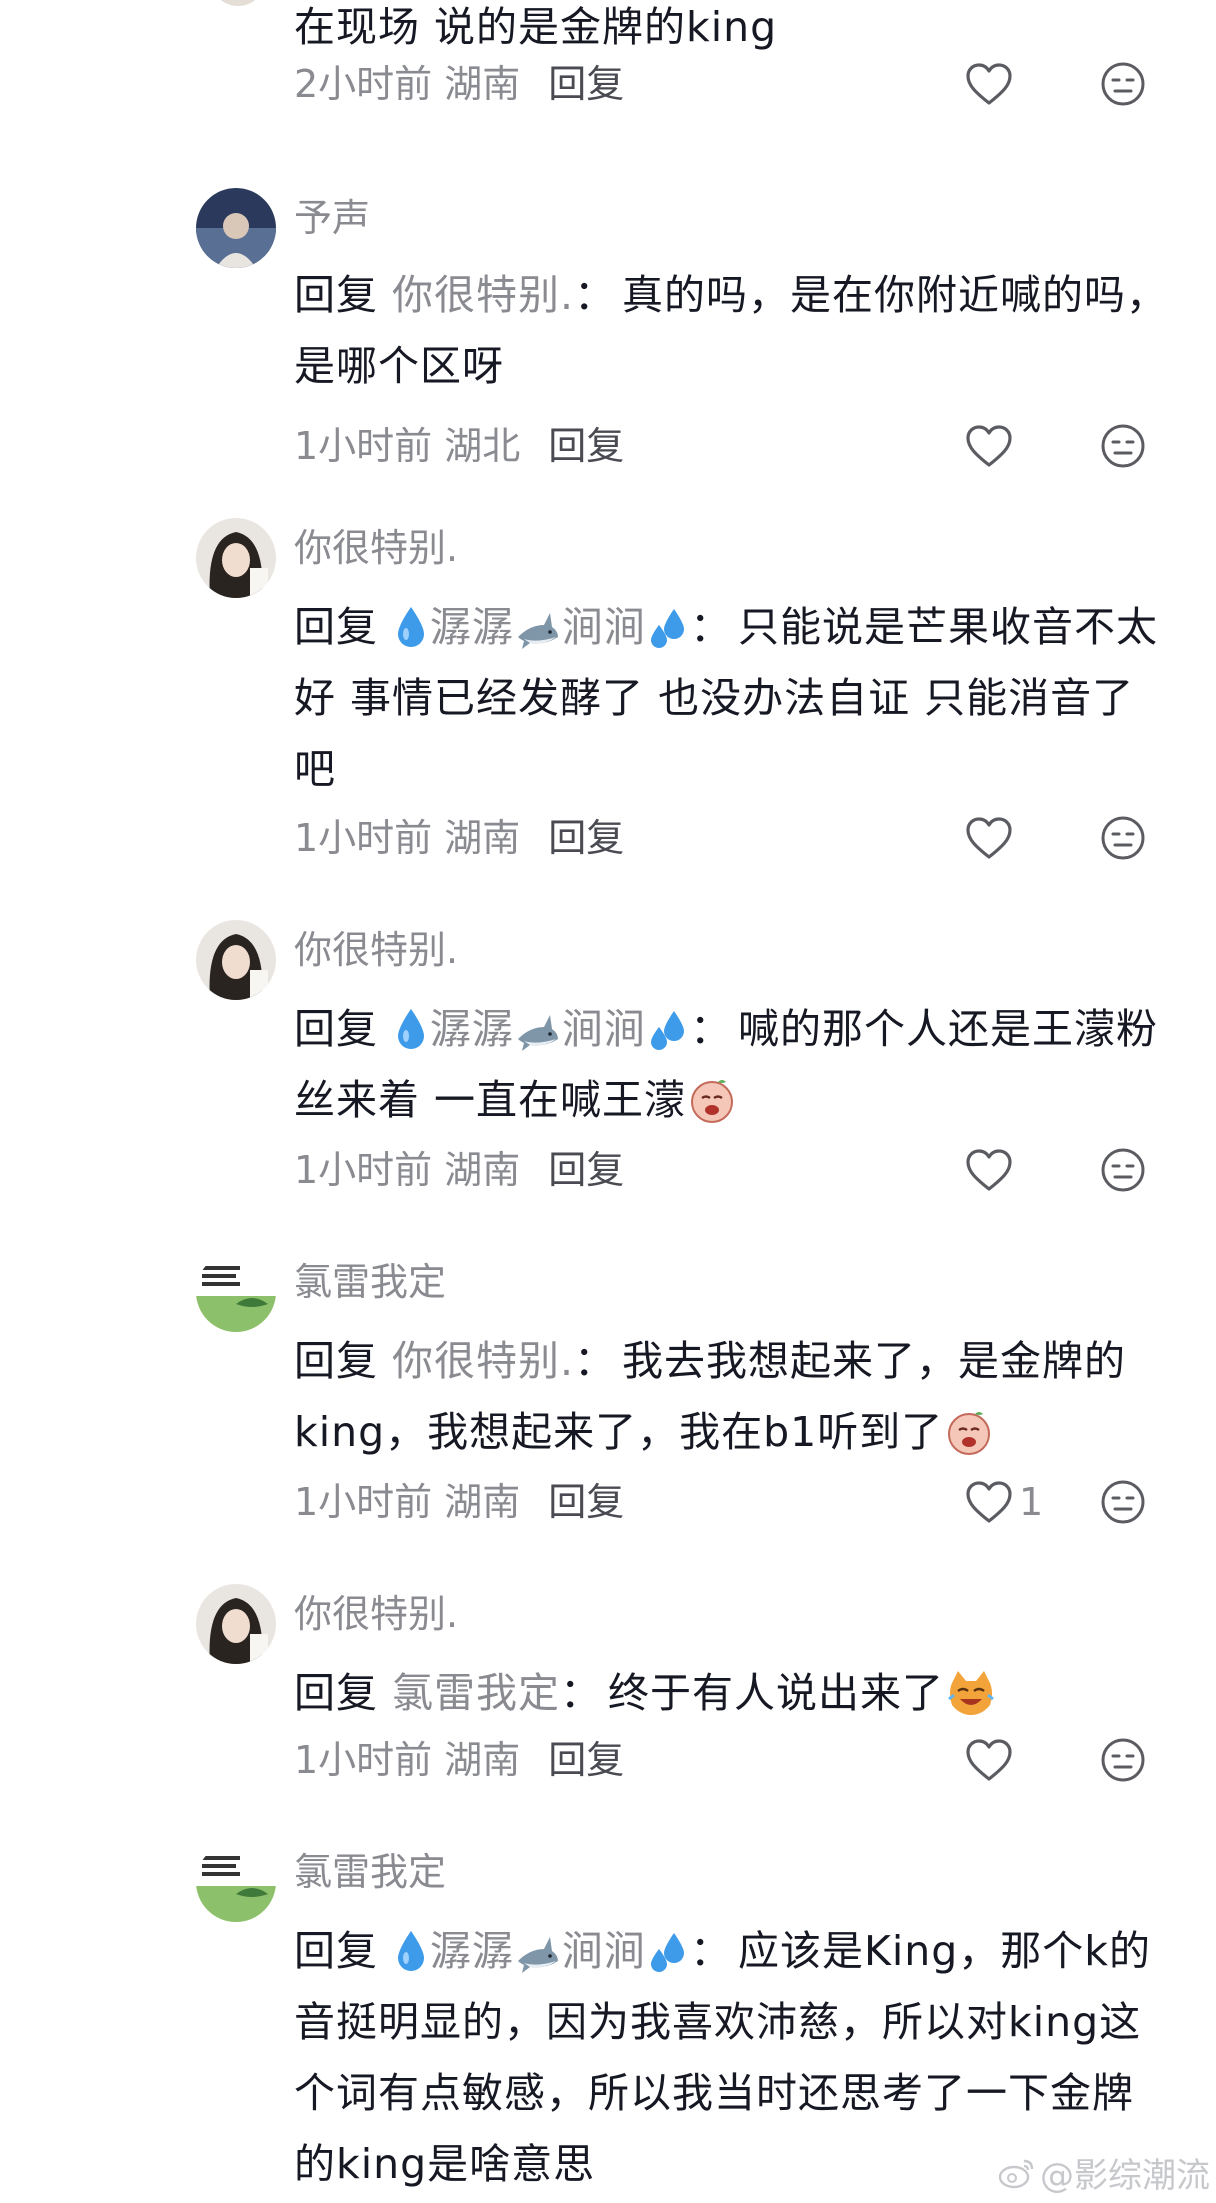 Image resolution: width=1216 pixels, height=2203 pixels. What do you see at coordinates (971, 1693) in the screenshot?
I see `laughing-cat-sticker` at bounding box center [971, 1693].